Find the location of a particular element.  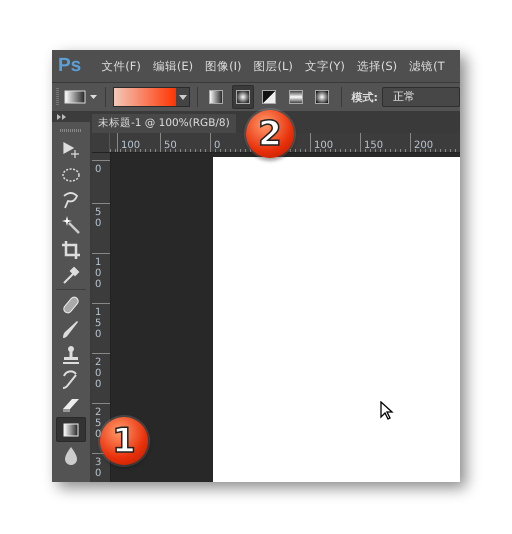

caret-icon is located at coordinates (182, 97).